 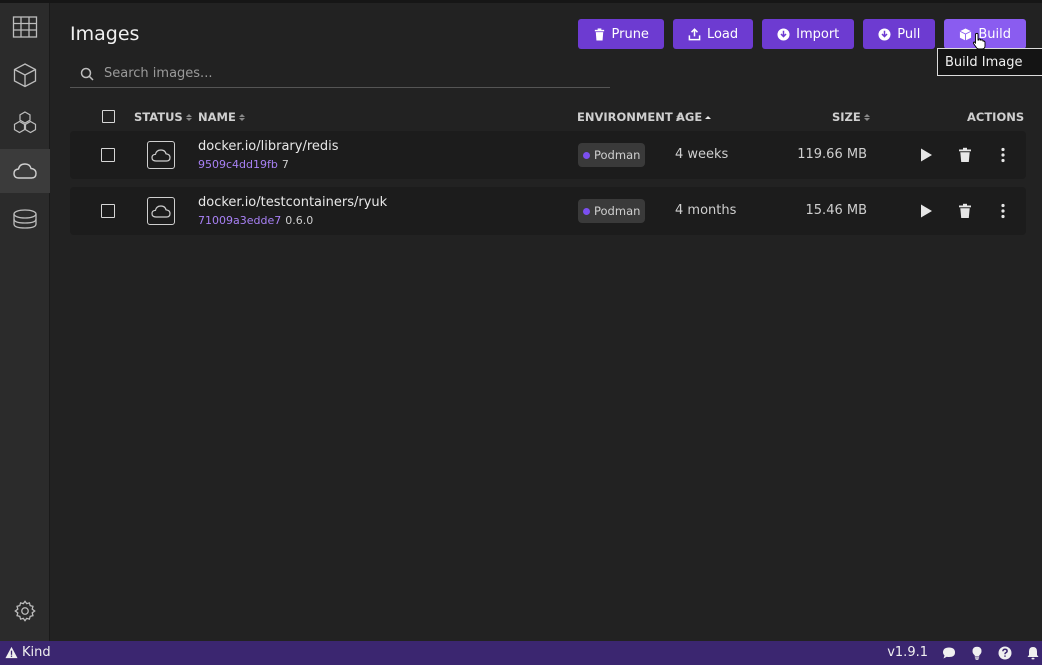 I want to click on sidebar-item-containers, so click(x=25, y=75).